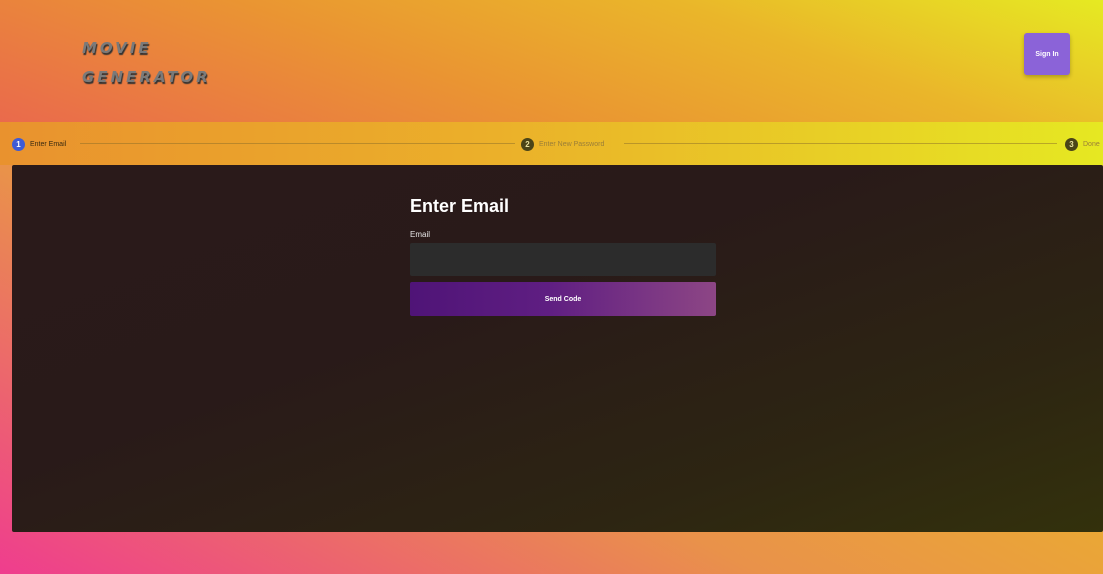 This screenshot has width=1103, height=574. Describe the element at coordinates (527, 144) in the screenshot. I see `step-number-2: 2` at that location.